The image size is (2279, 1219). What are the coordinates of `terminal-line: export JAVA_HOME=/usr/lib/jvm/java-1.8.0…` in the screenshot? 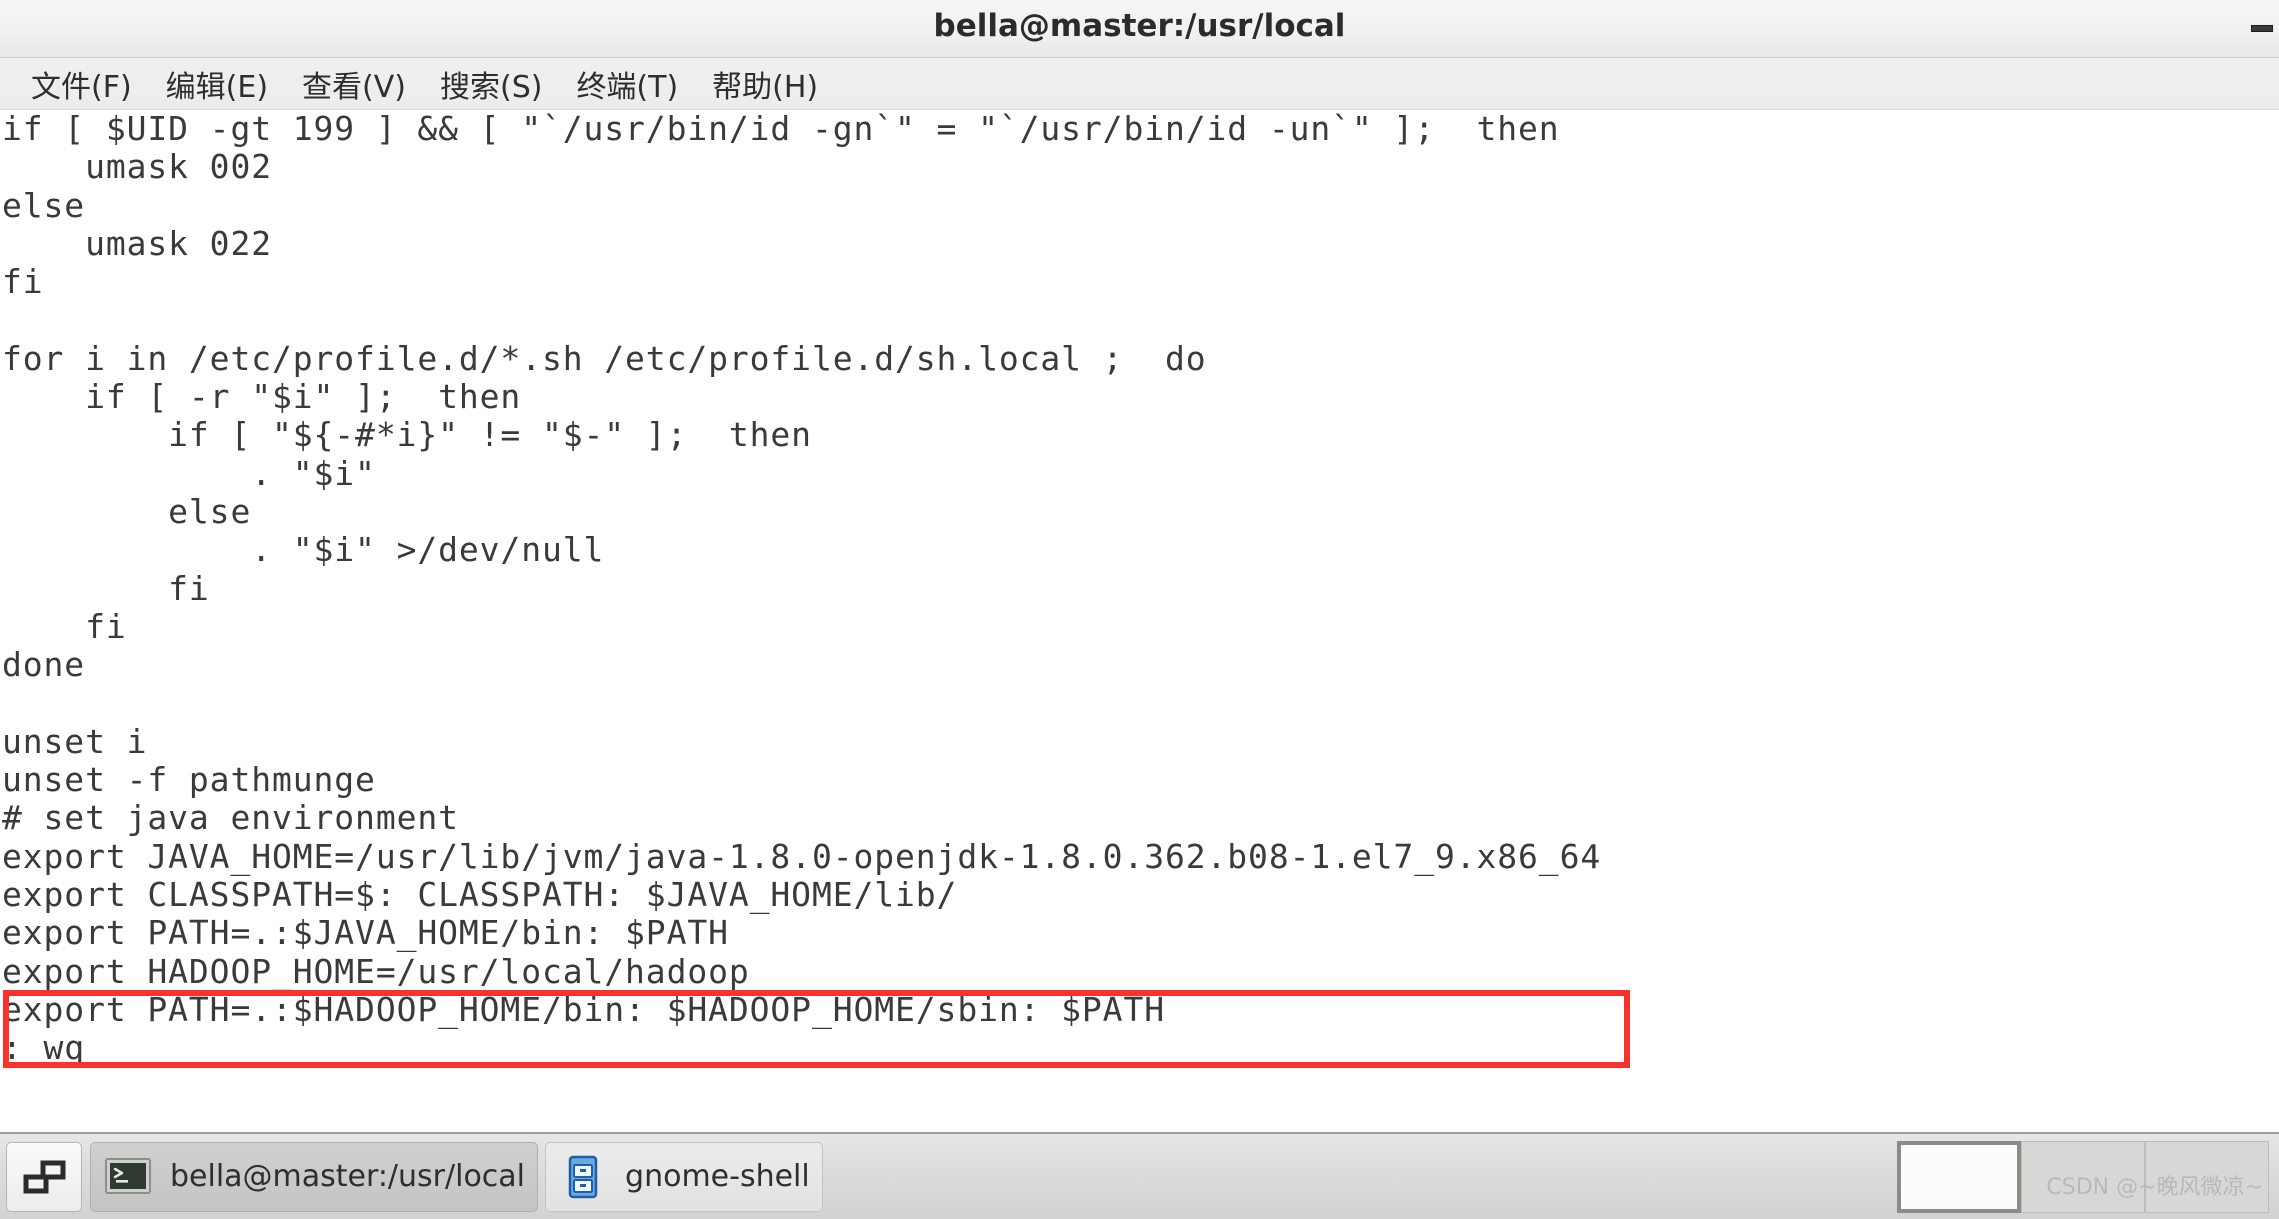 It's located at (802, 856).